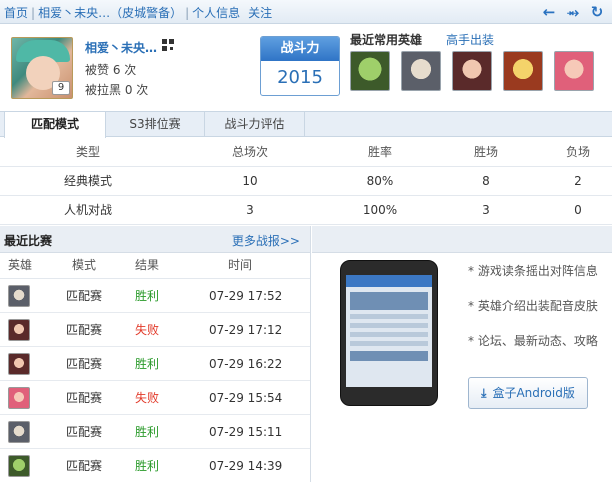 This screenshot has width=612, height=482. Describe the element at coordinates (573, 12) in the screenshot. I see `share-icon: ⥇` at that location.